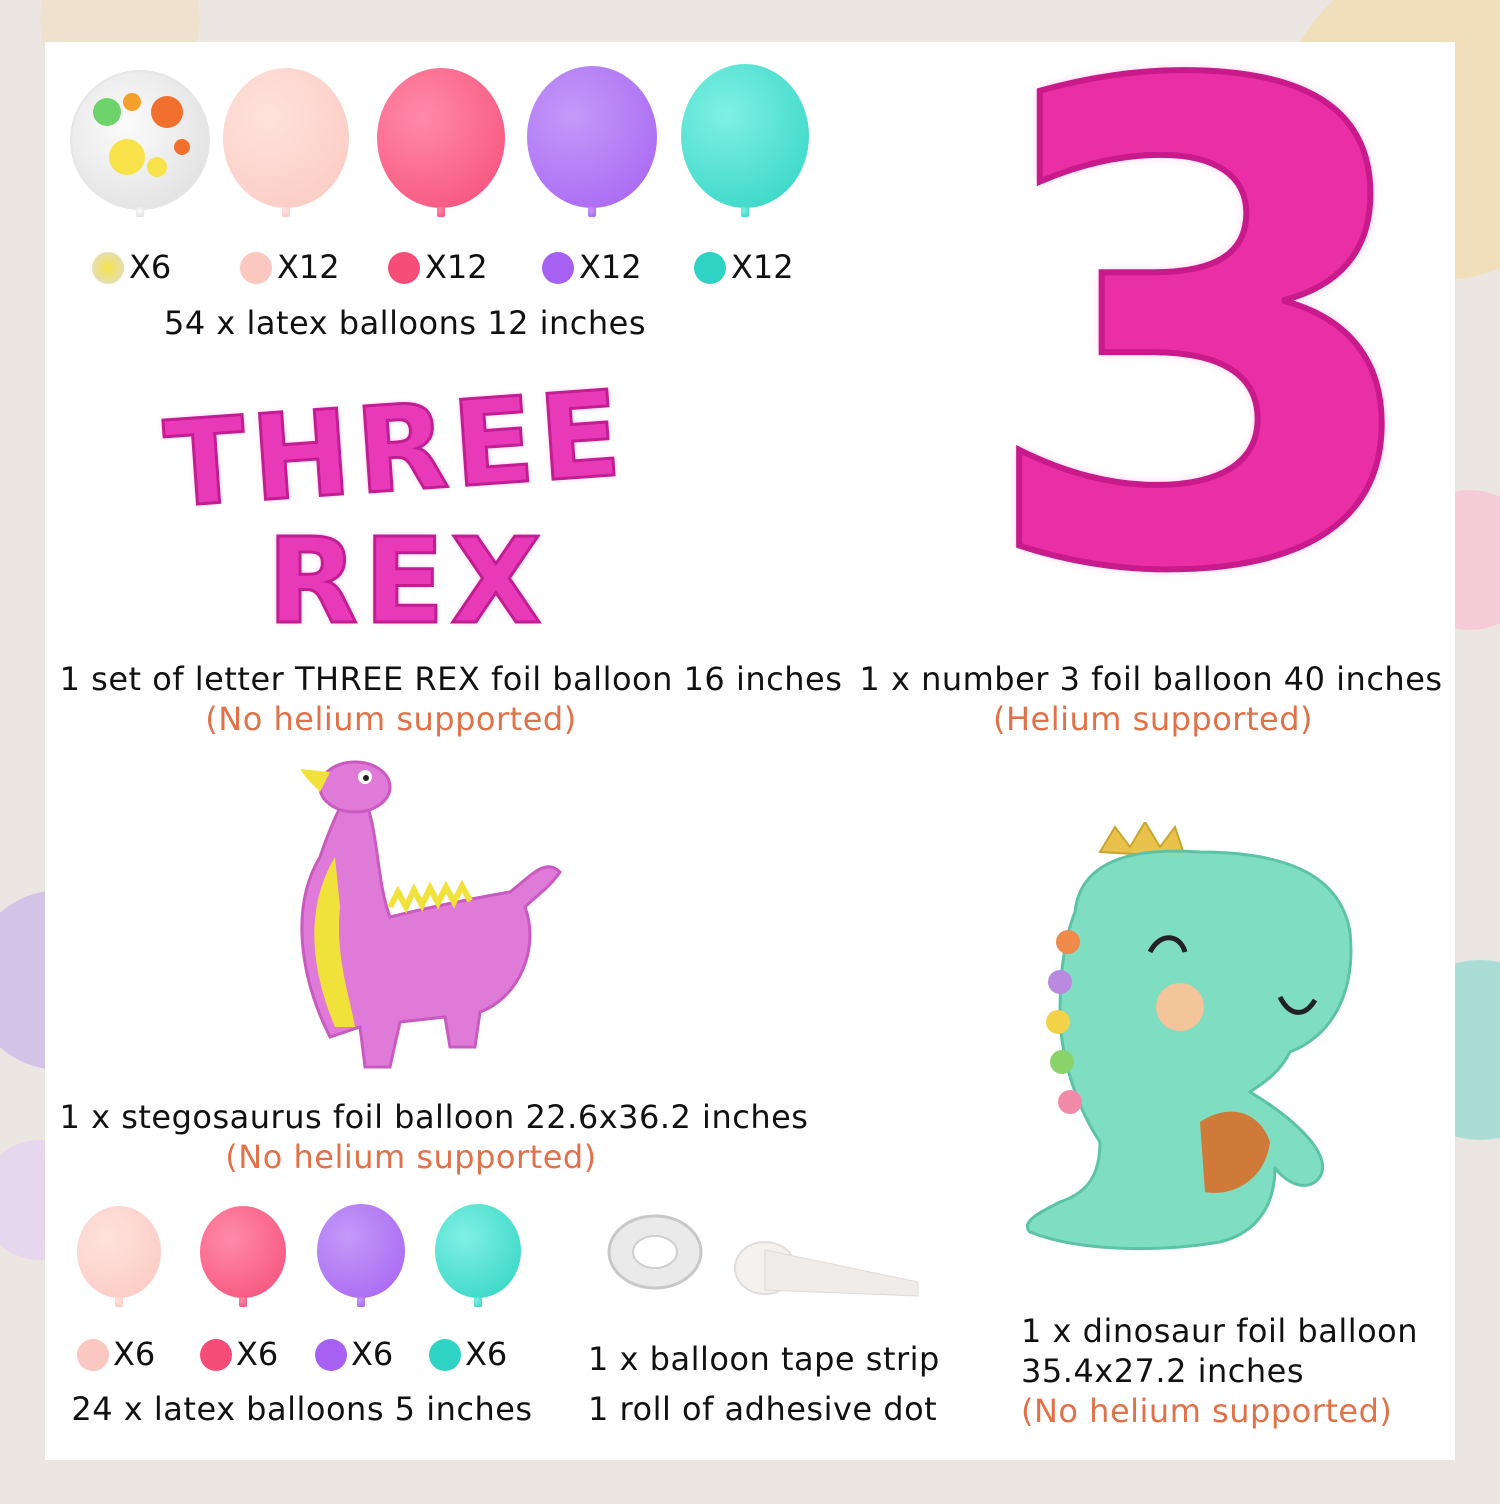 The image size is (1500, 1504). Describe the element at coordinates (764, 1359) in the screenshot. I see `tape-line1: 1 x balloon tape strip` at that location.